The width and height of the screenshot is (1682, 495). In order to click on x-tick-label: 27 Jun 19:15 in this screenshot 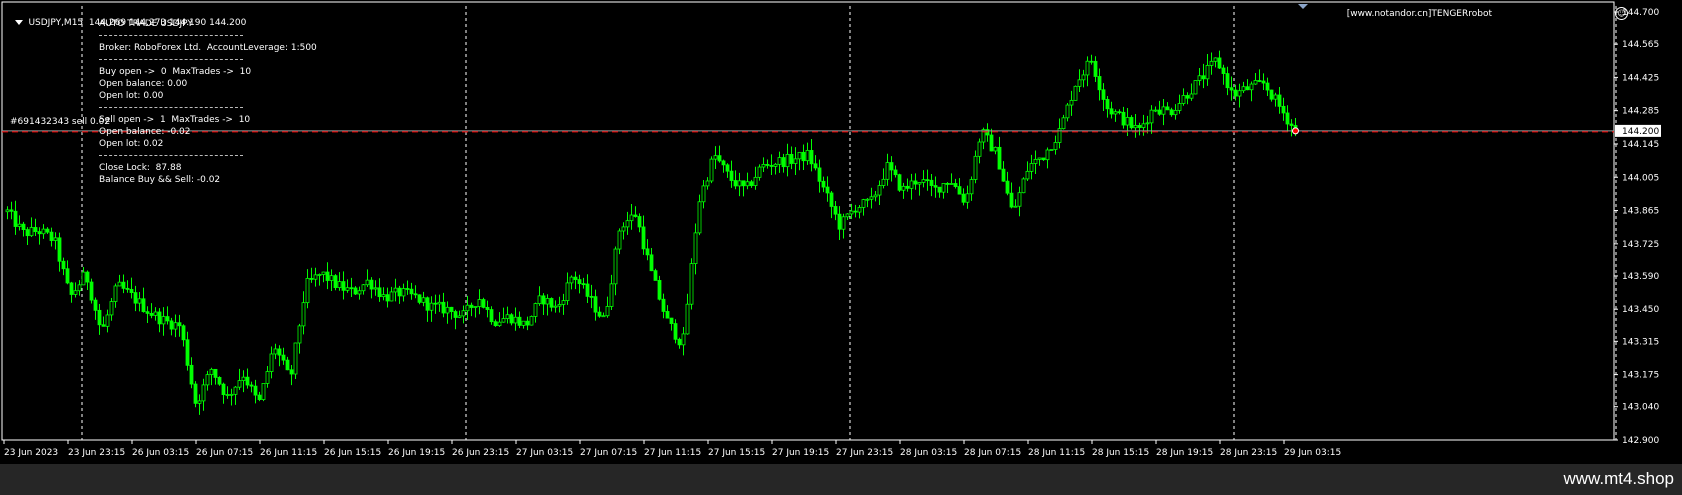, I will do `click(800, 453)`.